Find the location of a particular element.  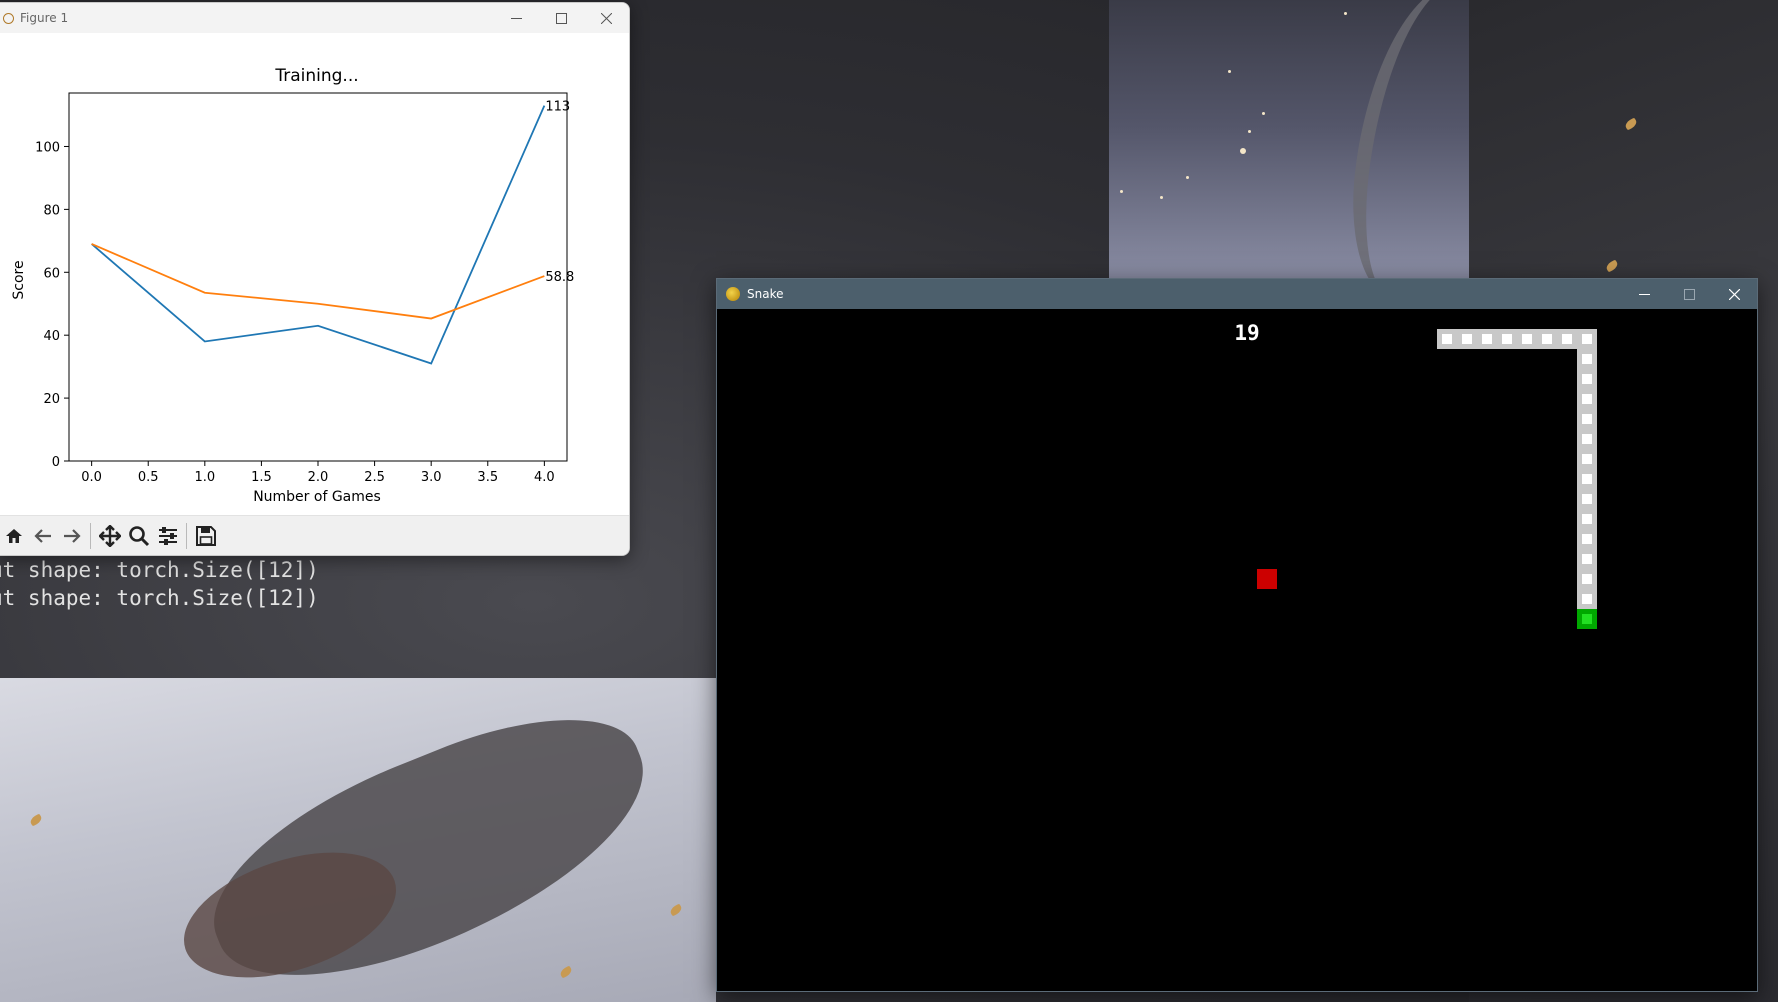

x-tick-label: 4.0 is located at coordinates (544, 477).